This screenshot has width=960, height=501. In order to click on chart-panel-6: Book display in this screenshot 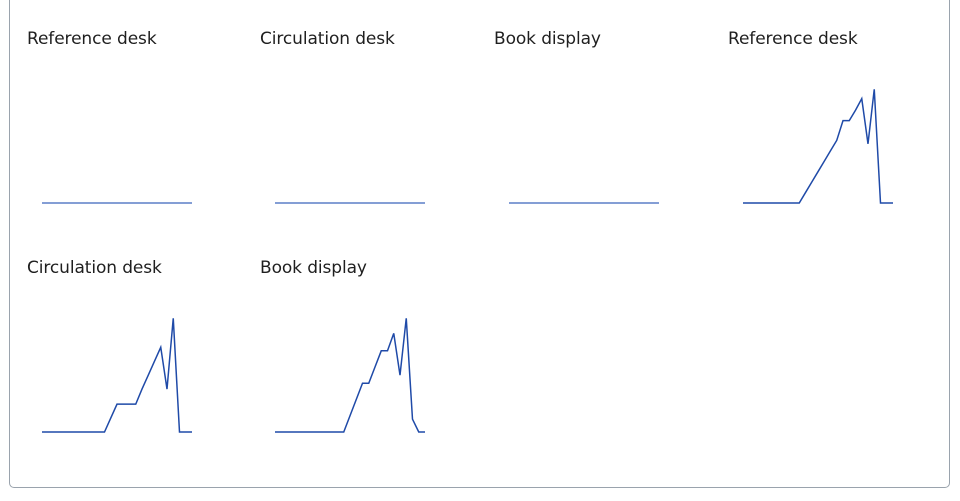, I will do `click(370, 368)`.